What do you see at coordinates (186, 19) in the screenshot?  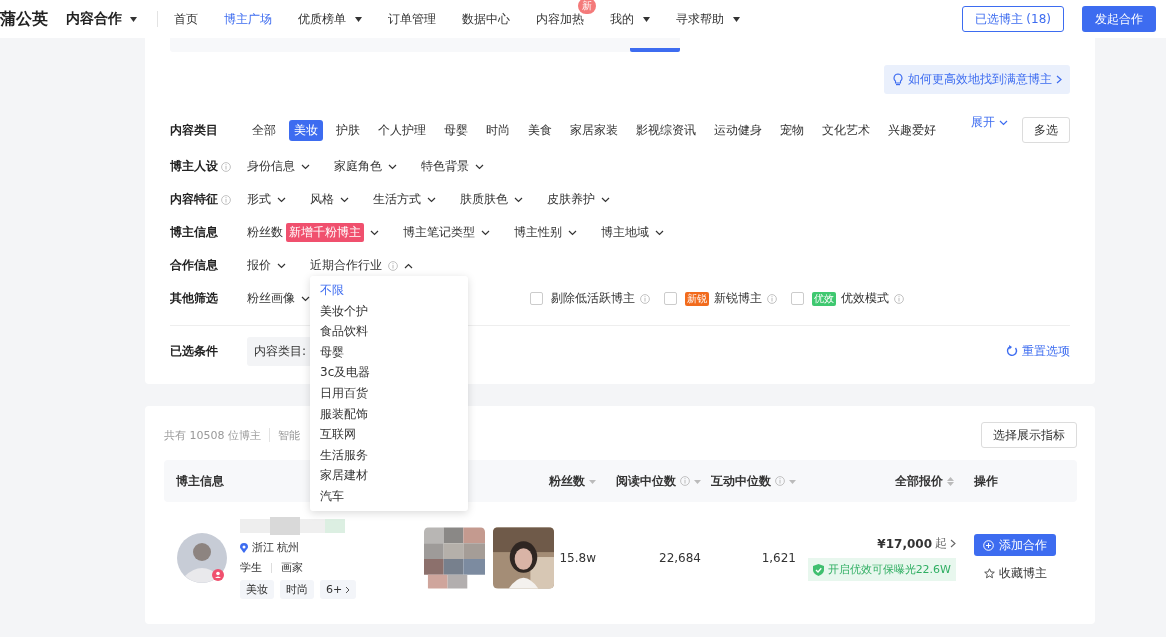 I see `nav-item: 首页` at bounding box center [186, 19].